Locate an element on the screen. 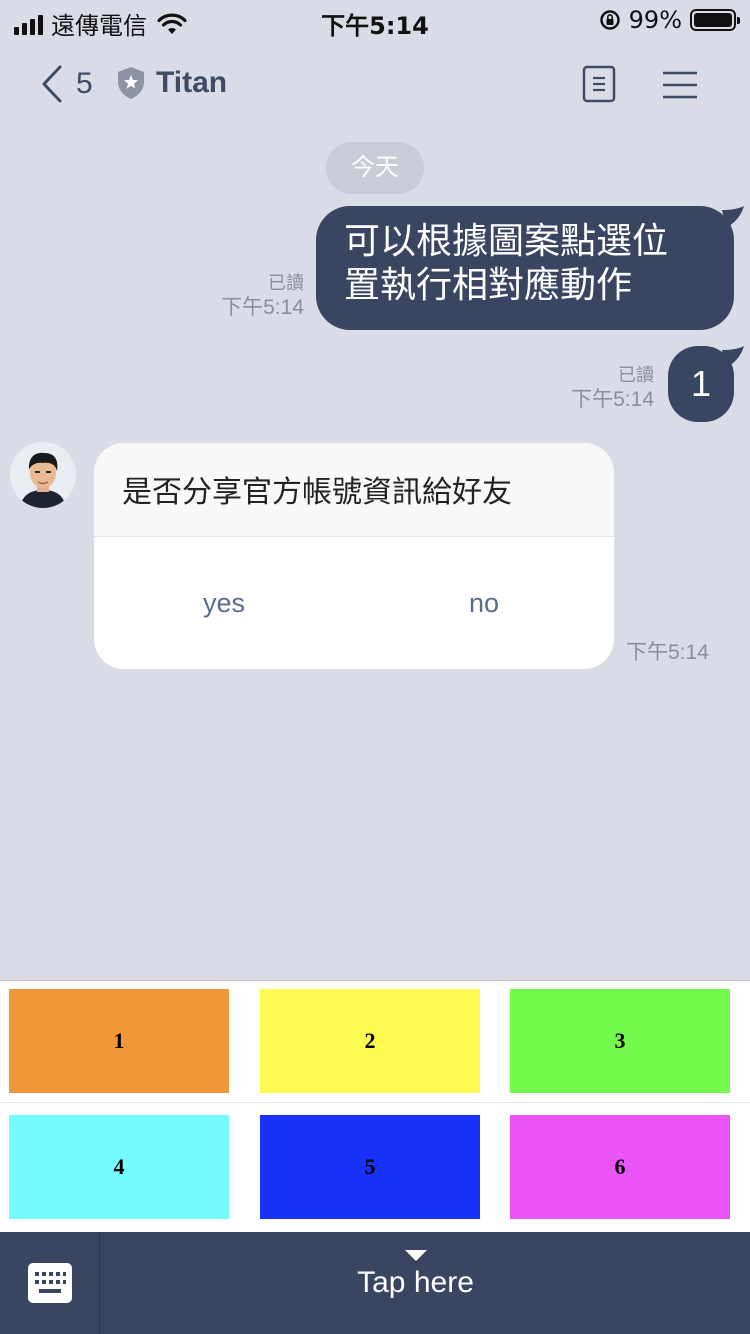 The height and width of the screenshot is (1334, 750). avatar is located at coordinates (43, 475).